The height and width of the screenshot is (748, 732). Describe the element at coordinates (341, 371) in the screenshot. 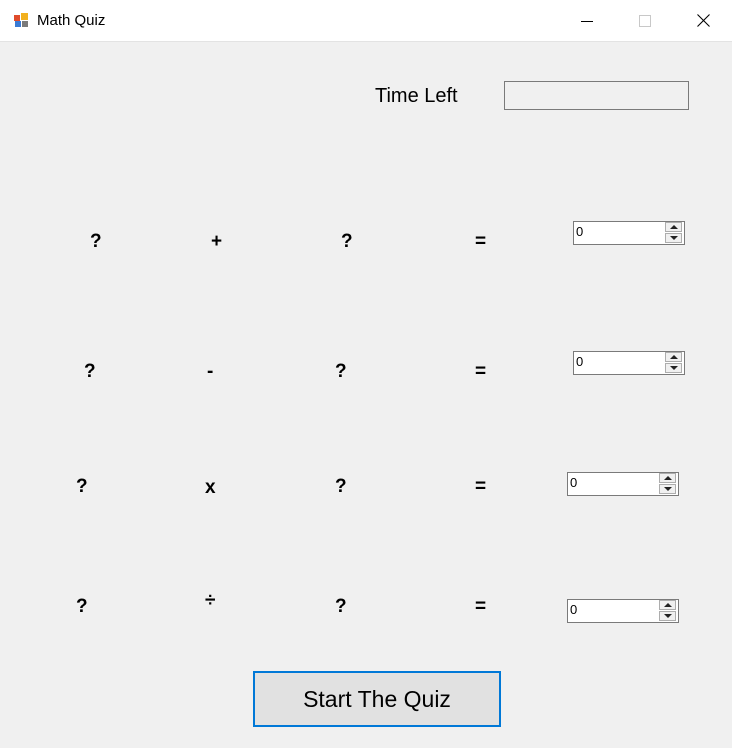

I see `minus-right-operand: ?` at that location.